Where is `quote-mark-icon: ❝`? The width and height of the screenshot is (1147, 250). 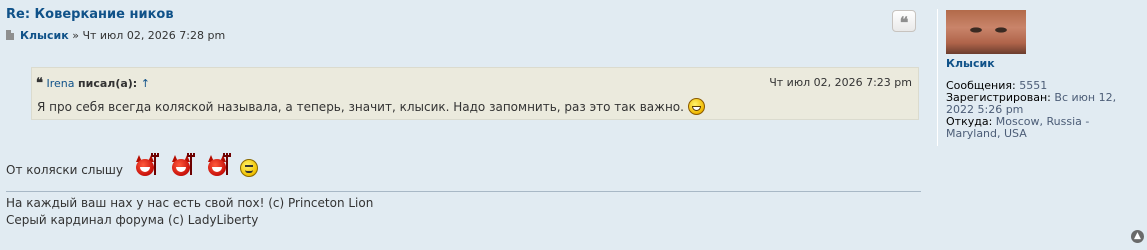 quote-mark-icon: ❝ is located at coordinates (39, 83).